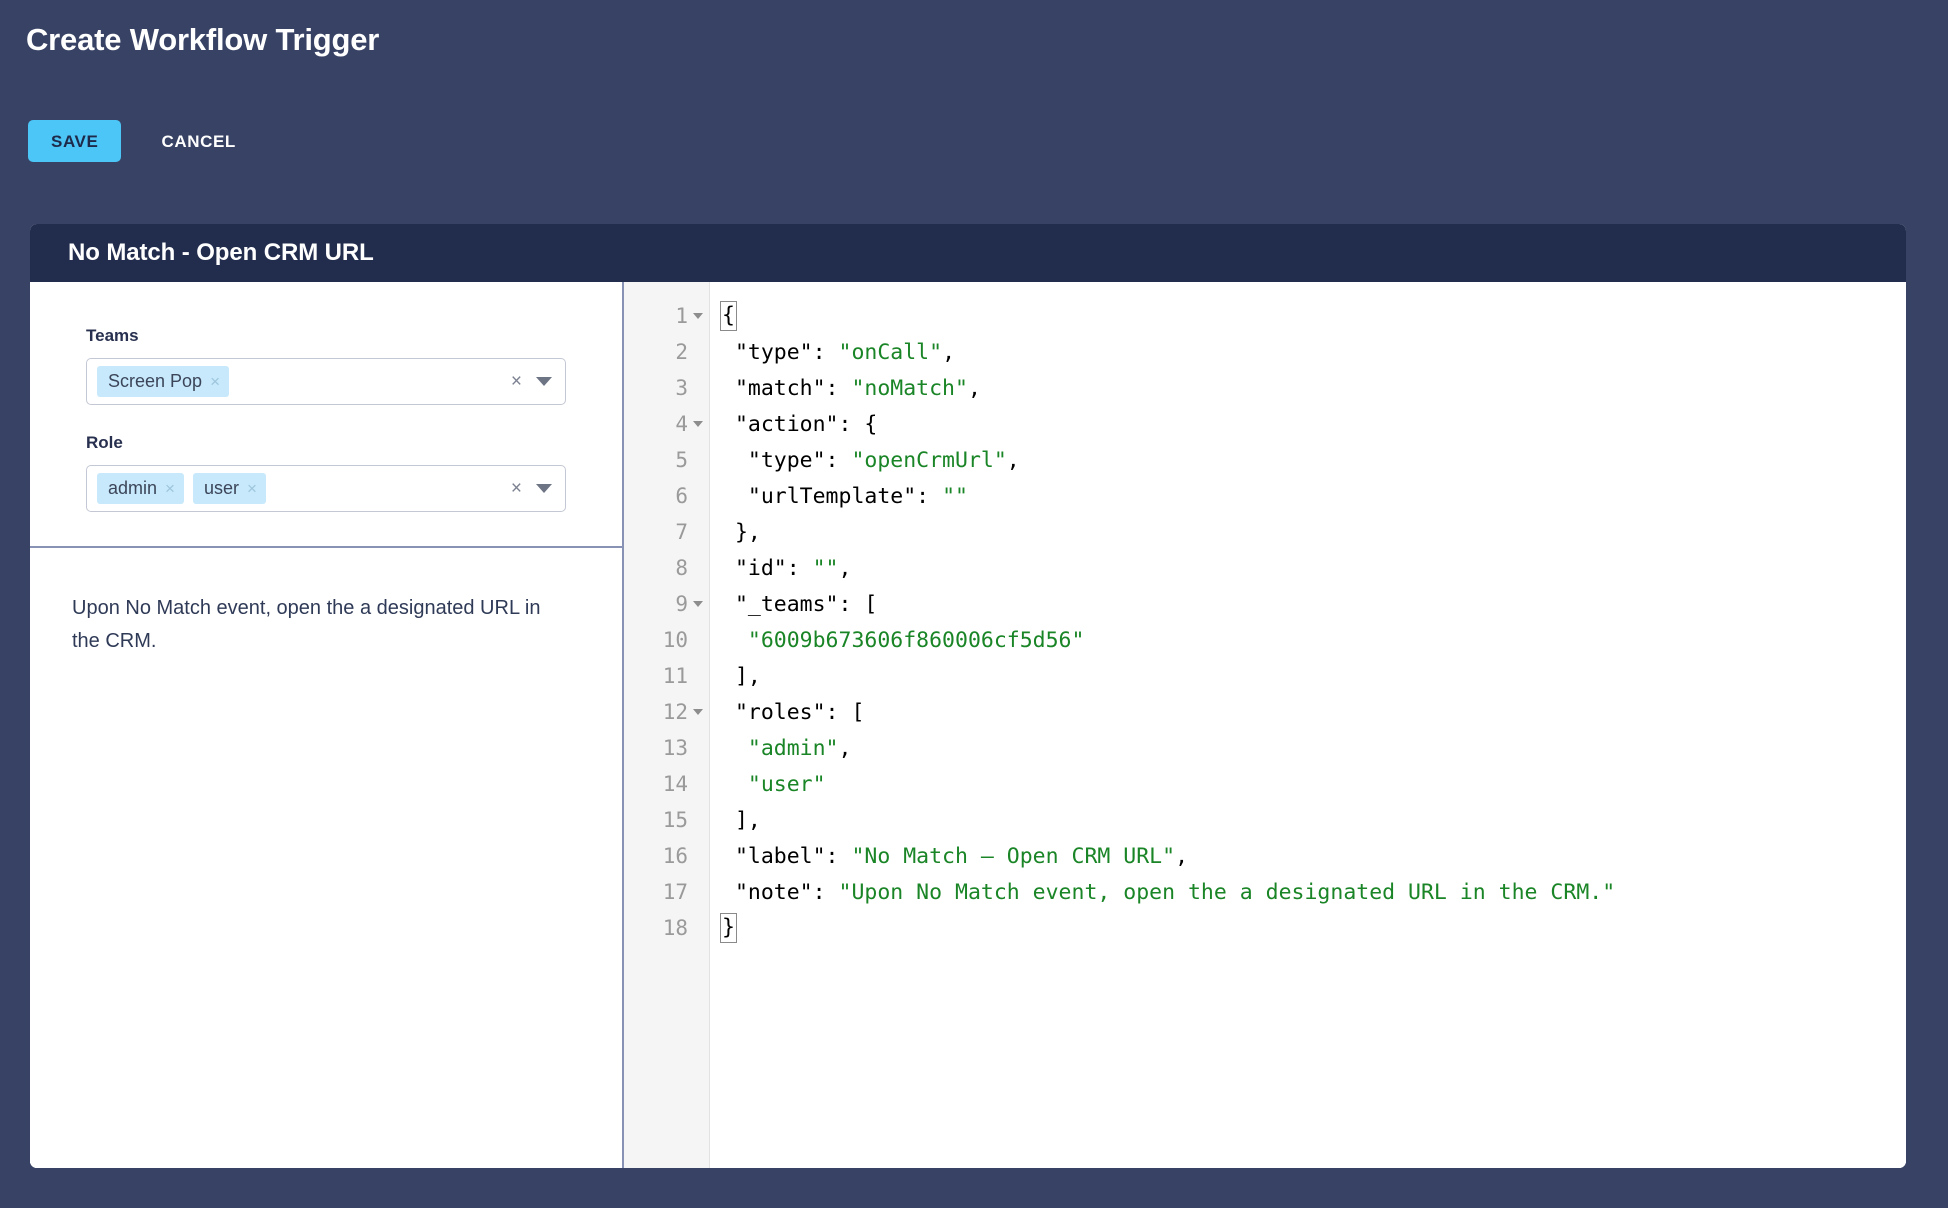 The width and height of the screenshot is (1948, 1208). Describe the element at coordinates (326, 488) in the screenshot. I see `role-multiselect: admin × user × ×` at that location.